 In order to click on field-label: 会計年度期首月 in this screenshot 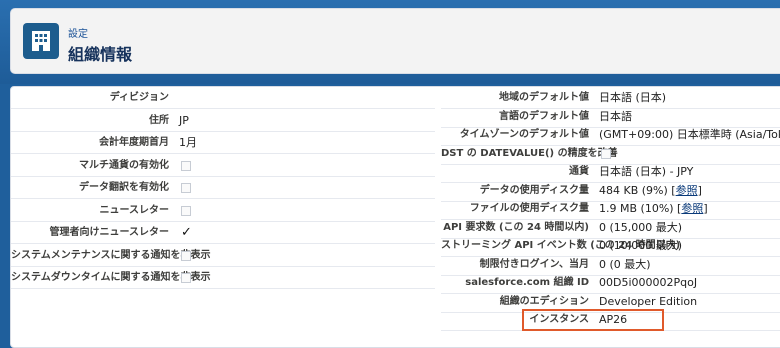, I will do `click(134, 142)`.